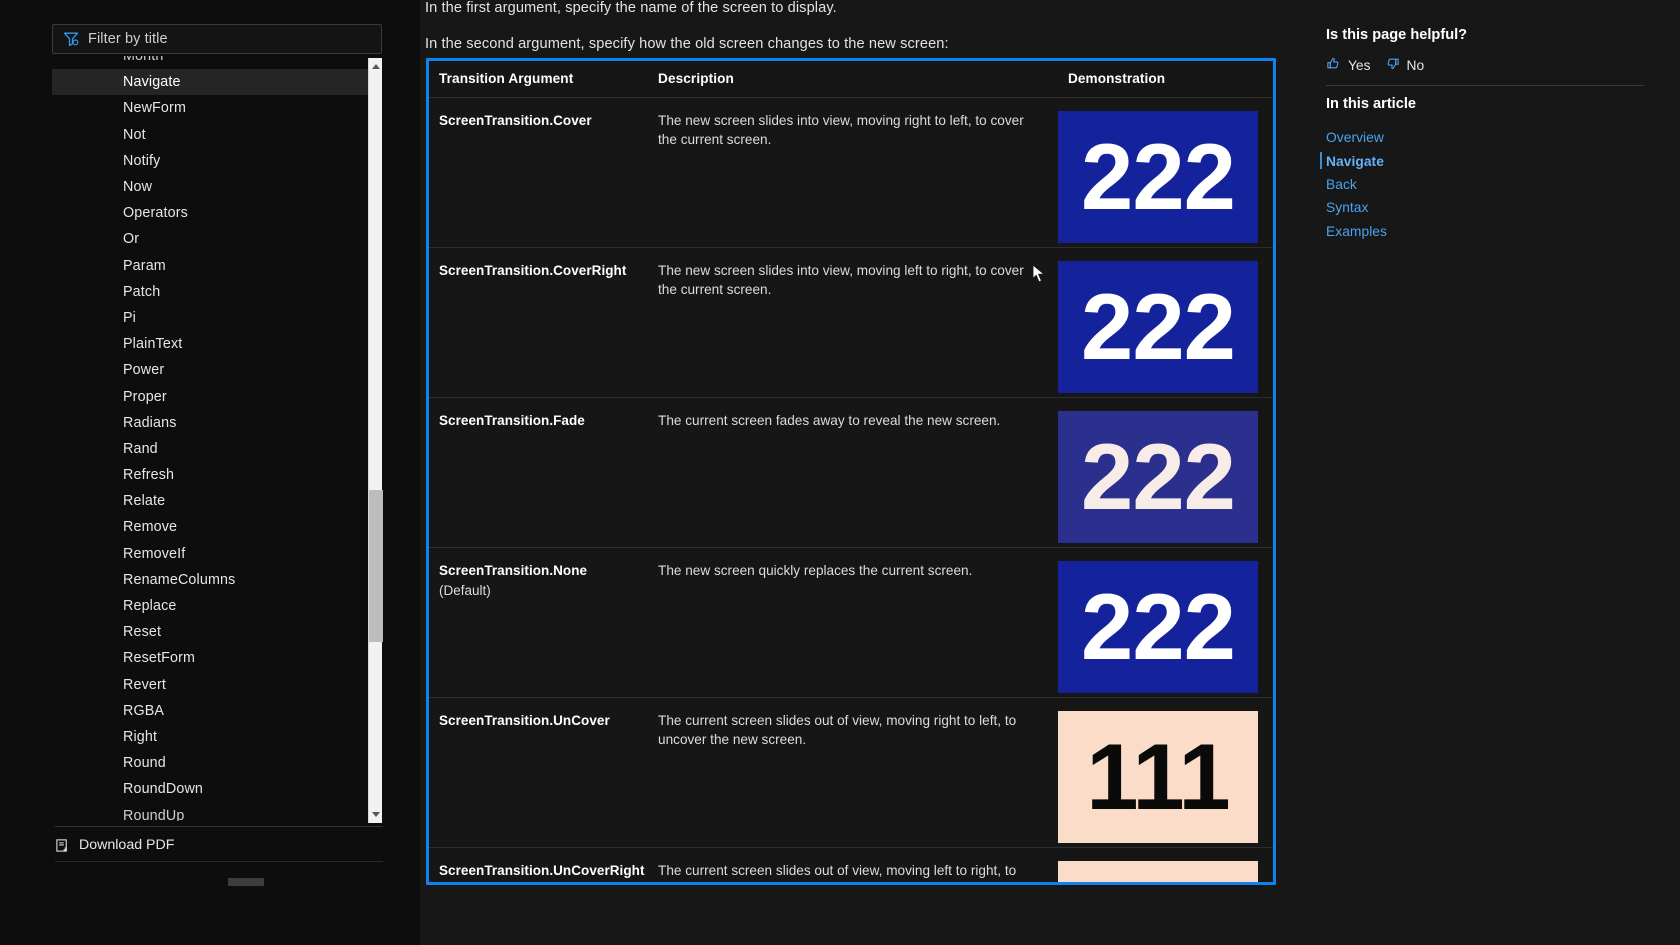  Describe the element at coordinates (217, 606) in the screenshot. I see `sidebar-item-replace: Replace` at that location.